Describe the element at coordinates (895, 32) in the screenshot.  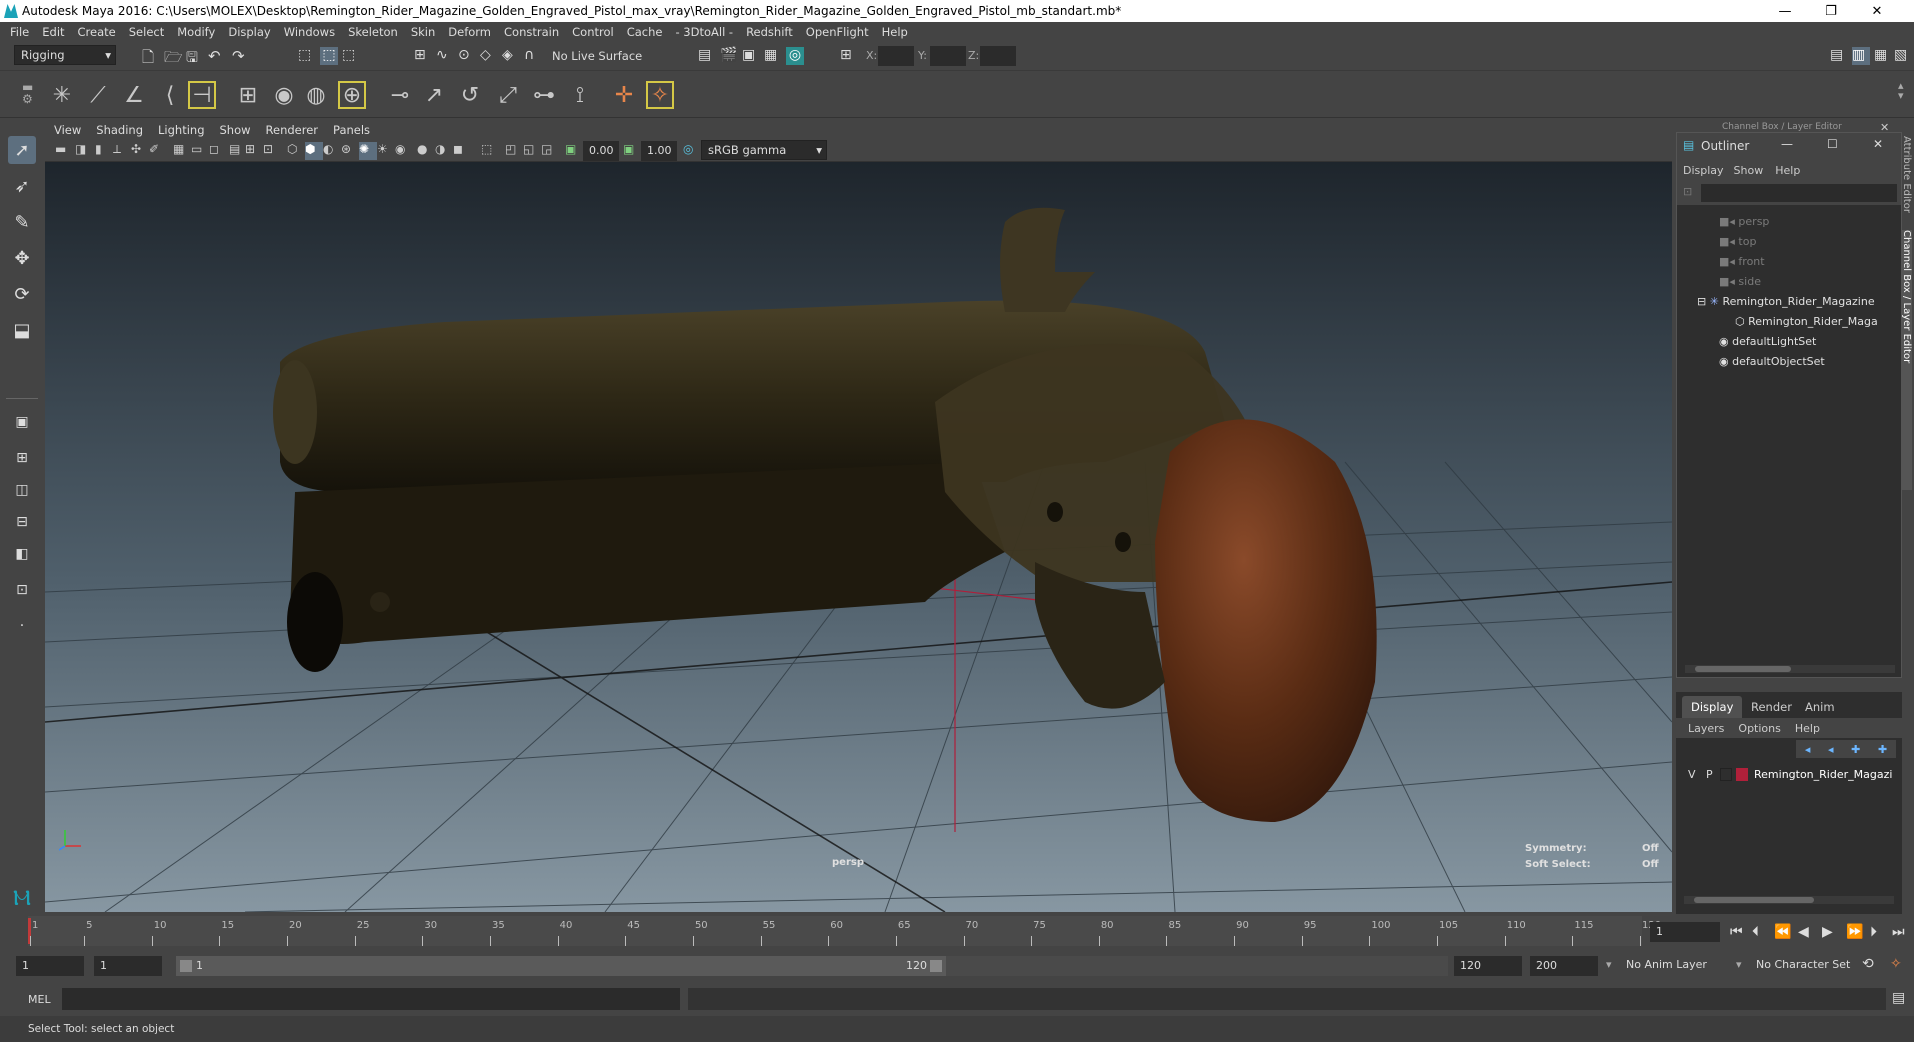
I see `menu-help: Help` at that location.